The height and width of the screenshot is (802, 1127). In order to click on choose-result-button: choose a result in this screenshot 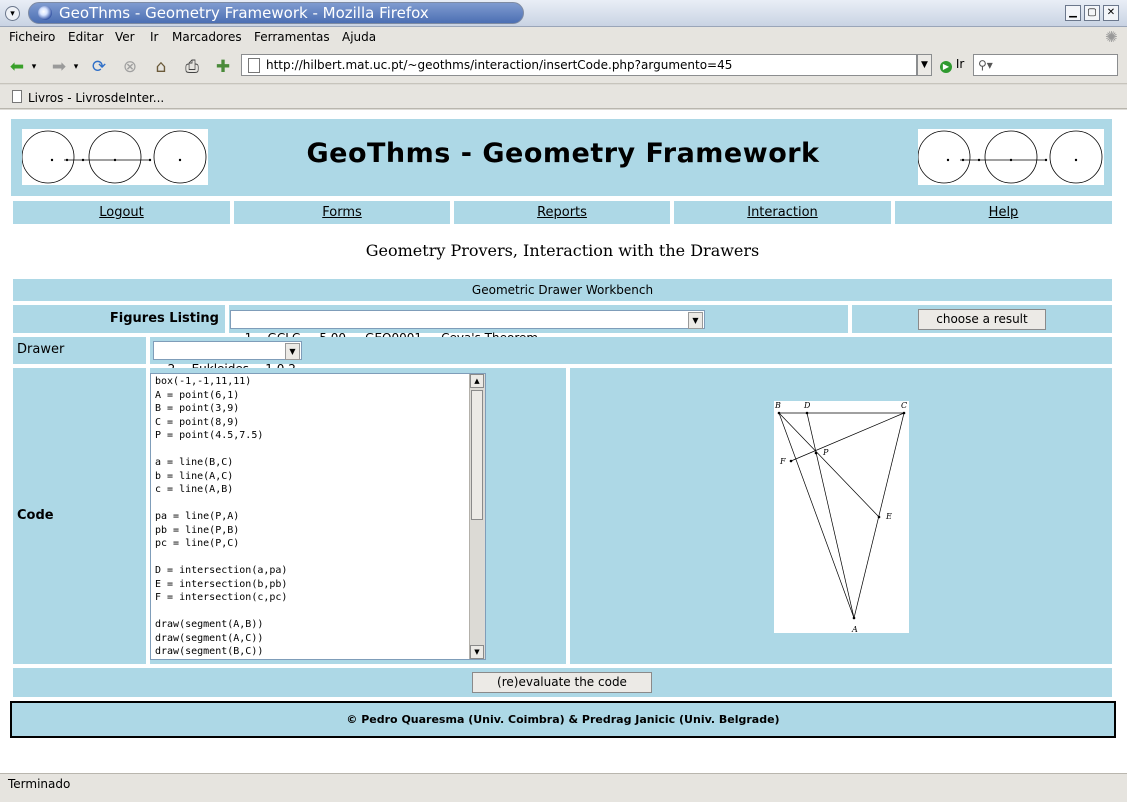, I will do `click(982, 319)`.